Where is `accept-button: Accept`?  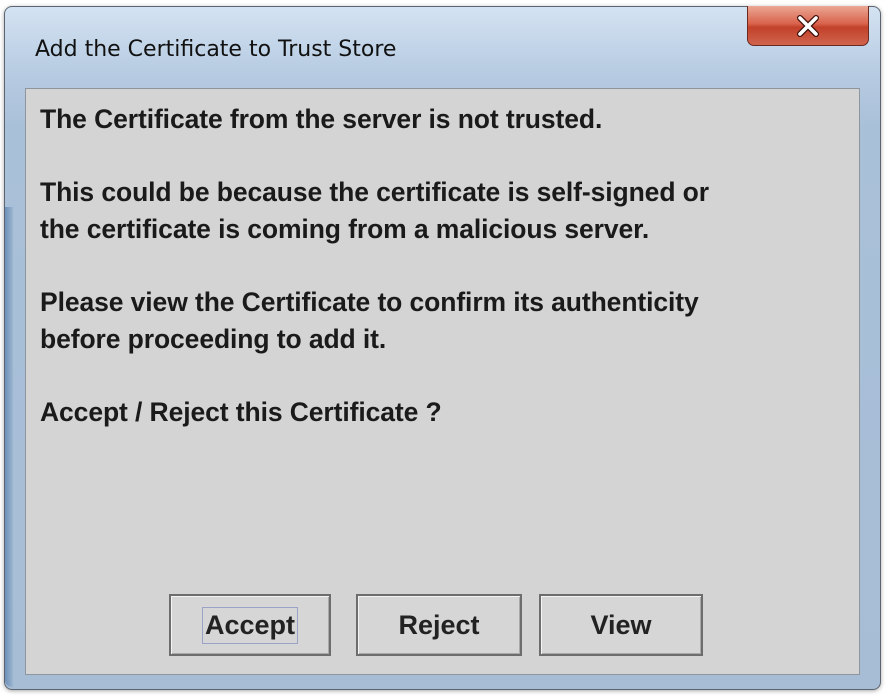 accept-button: Accept is located at coordinates (250, 625).